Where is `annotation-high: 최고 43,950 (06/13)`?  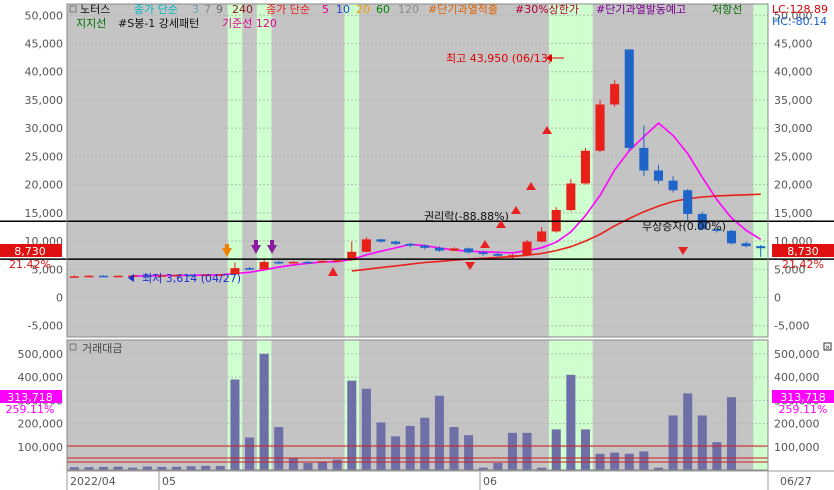
annotation-high: 최고 43,950 (06/13) is located at coordinates (499, 58).